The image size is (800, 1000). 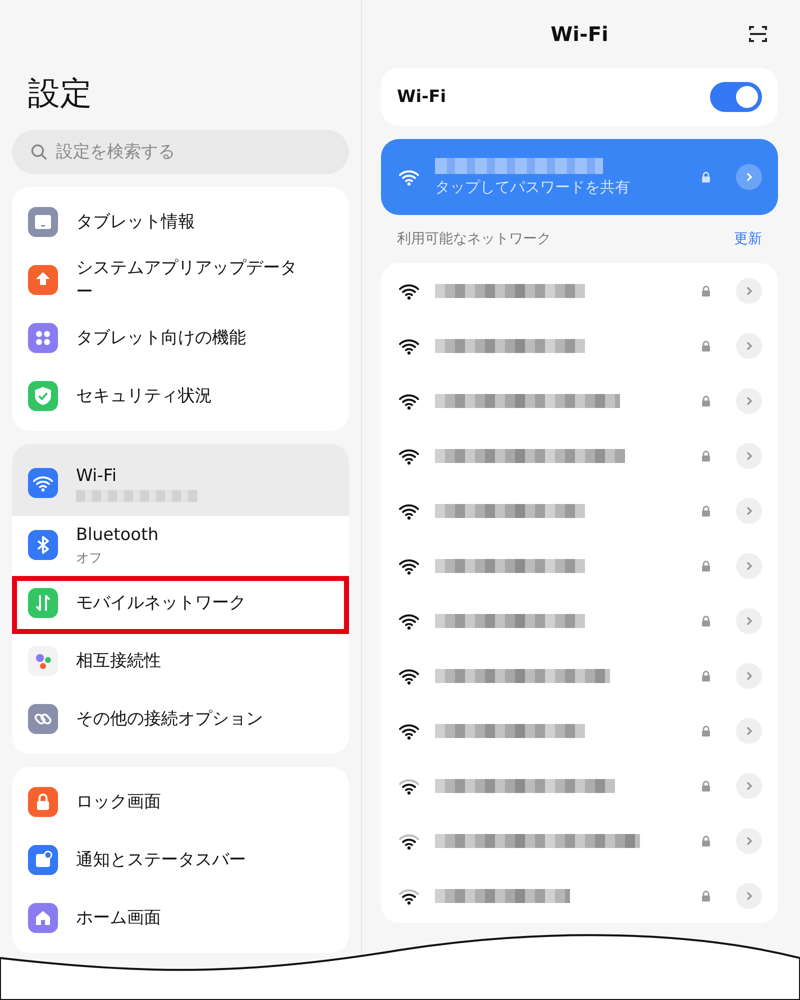 What do you see at coordinates (180, 802) in the screenshot?
I see `settings-item: ロック画面` at bounding box center [180, 802].